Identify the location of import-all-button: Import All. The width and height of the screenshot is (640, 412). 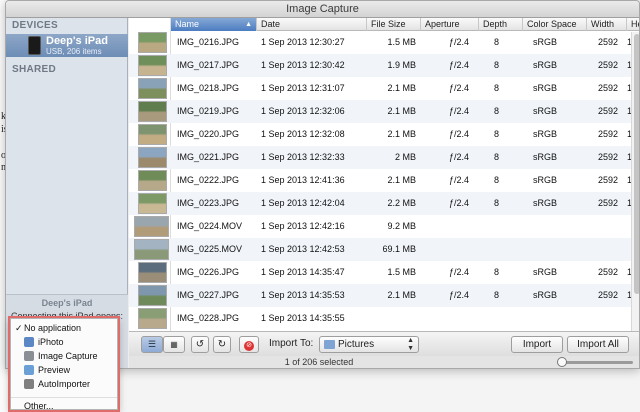
(598, 344).